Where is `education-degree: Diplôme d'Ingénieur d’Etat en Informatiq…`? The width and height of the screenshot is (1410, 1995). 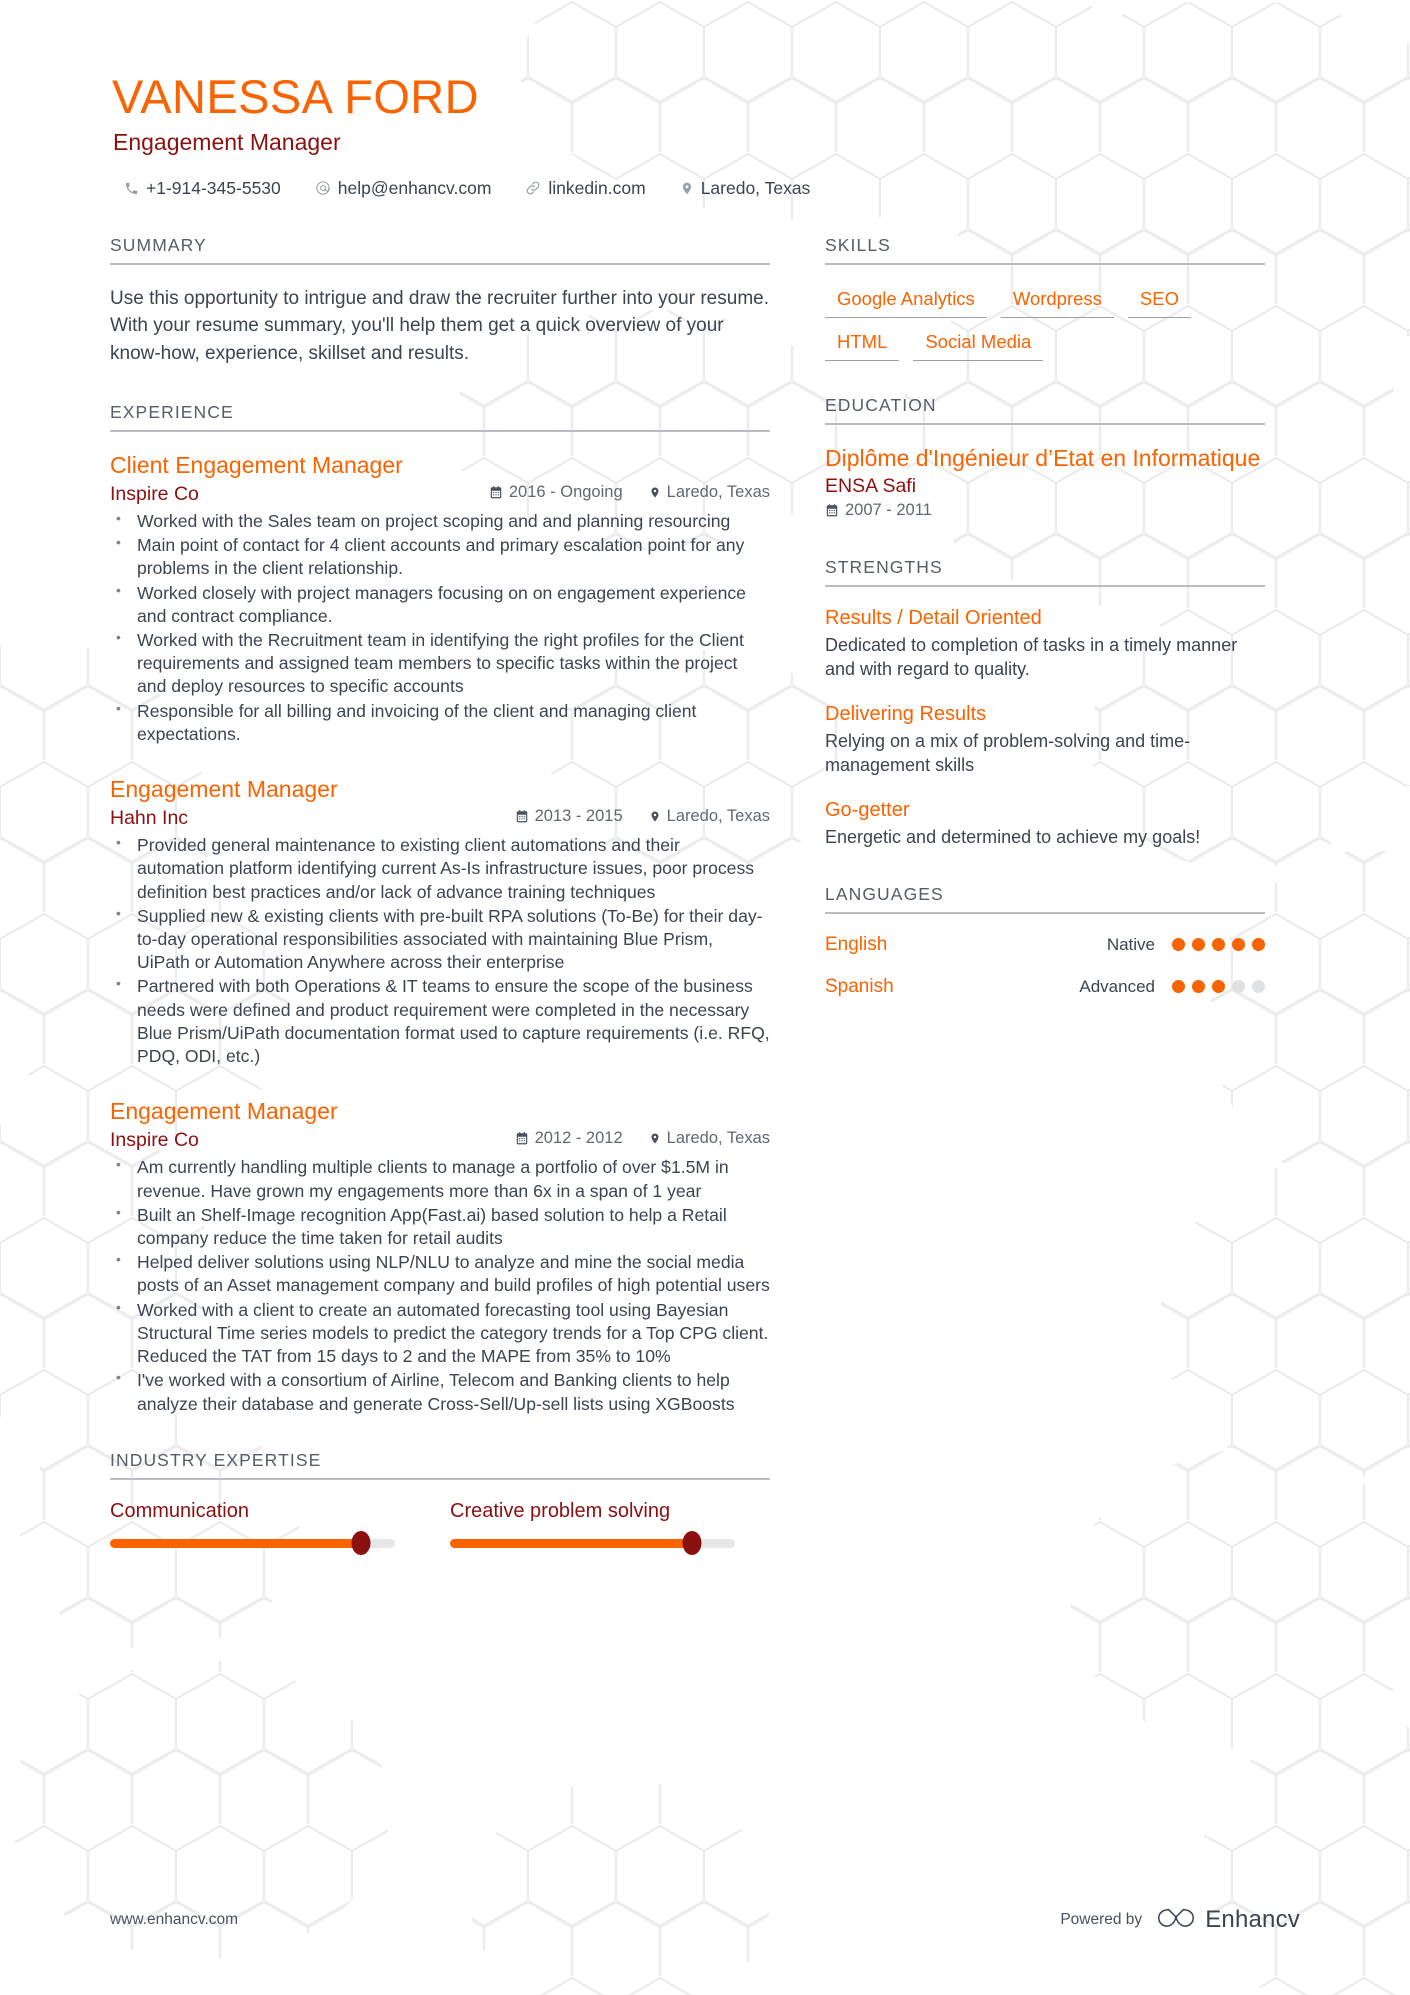
education-degree: Diplôme d'Ingénieur d’Etat en Informatiq… is located at coordinates (1043, 457).